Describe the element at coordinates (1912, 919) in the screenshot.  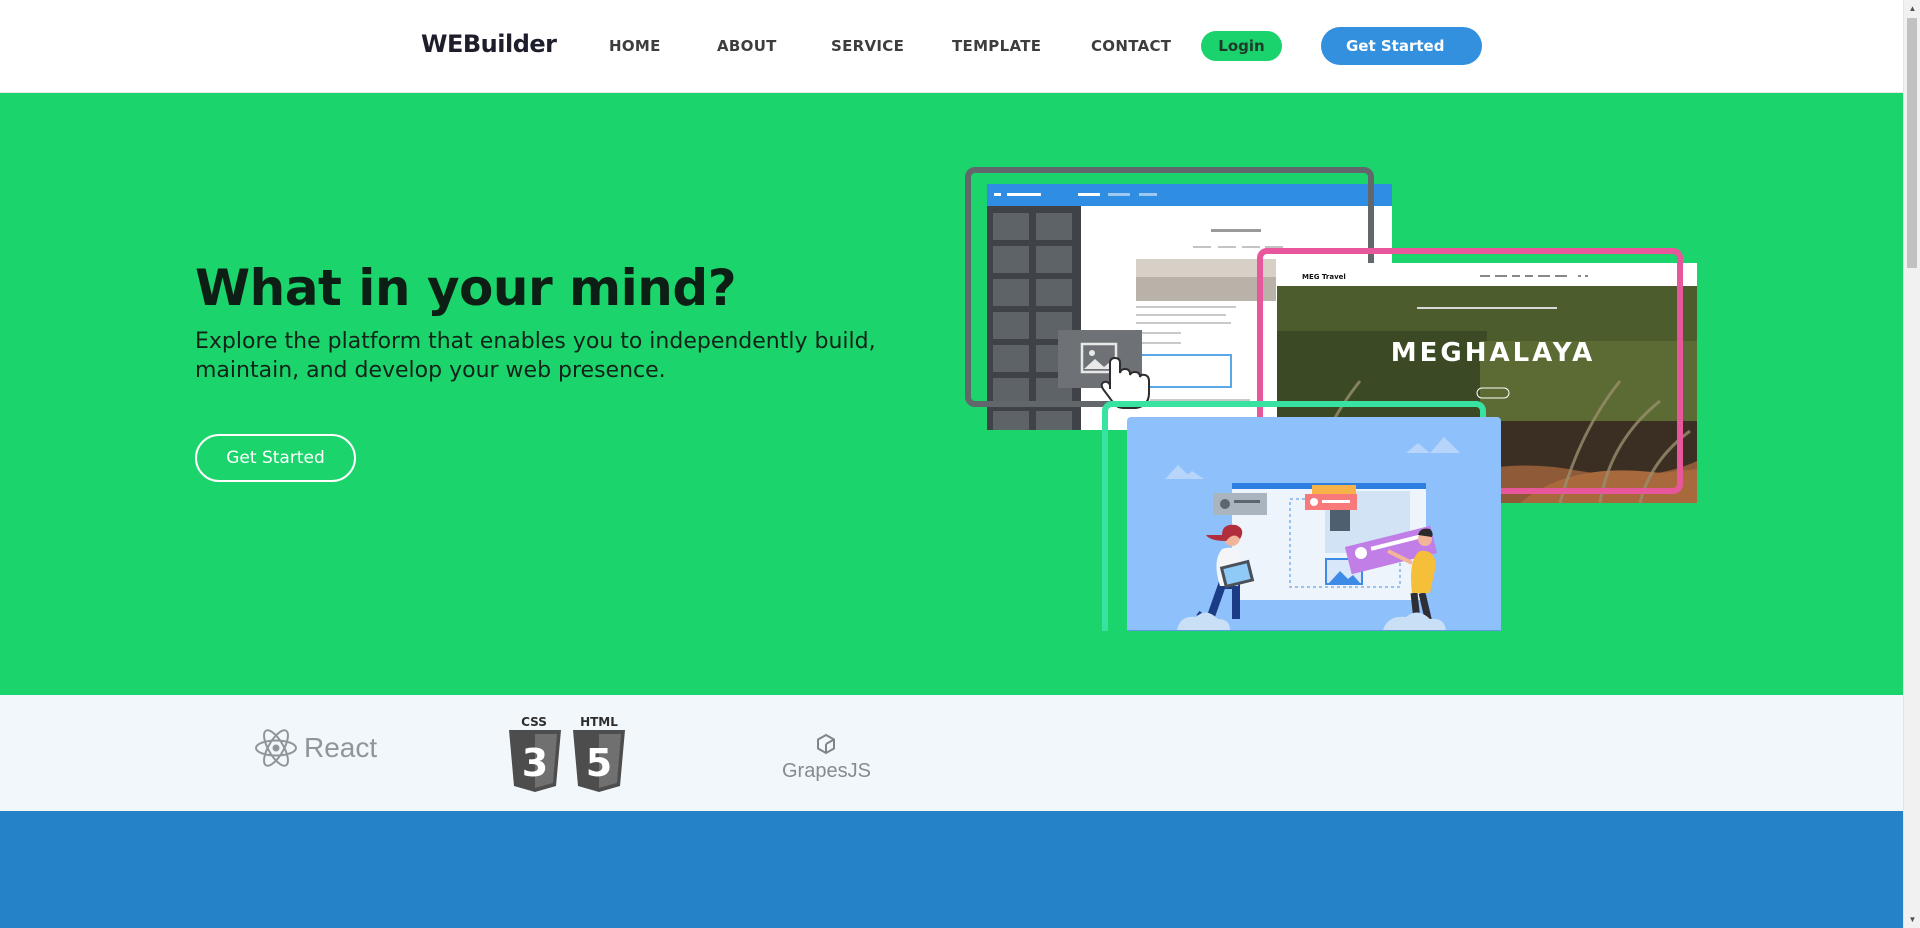
I see `scroll-down-arrow-icon: ▼` at that location.